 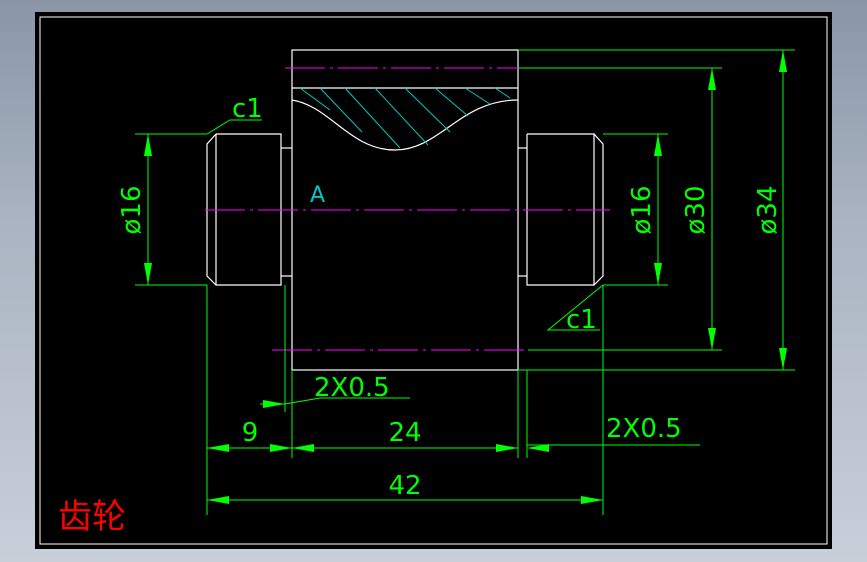 What do you see at coordinates (92, 517) in the screenshot?
I see `drawing-title: 齿轮` at bounding box center [92, 517].